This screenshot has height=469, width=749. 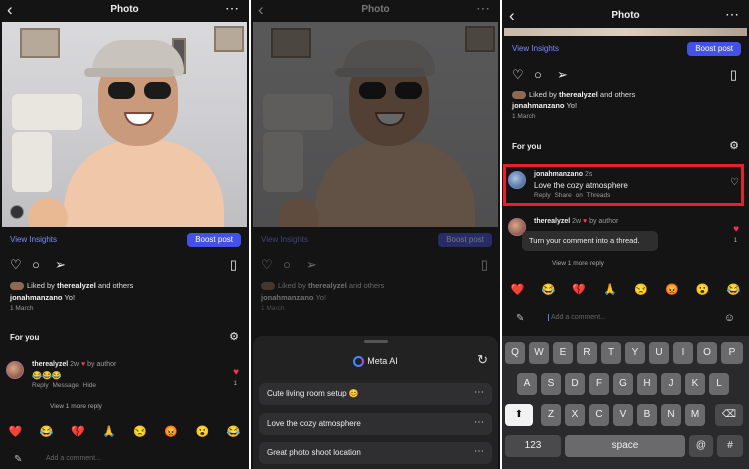 What do you see at coordinates (563, 353) in the screenshot?
I see `key-e: E` at bounding box center [563, 353].